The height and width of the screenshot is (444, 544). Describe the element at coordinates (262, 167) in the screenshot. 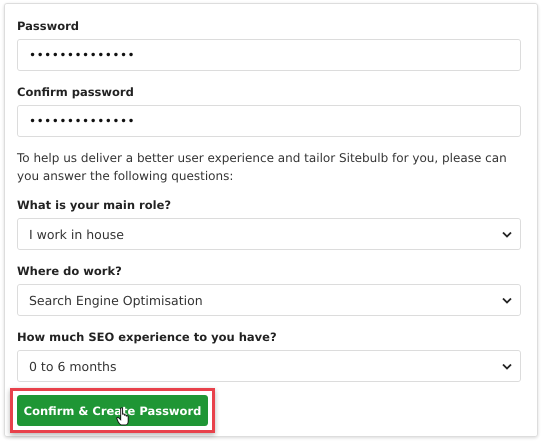

I see `instructions-text: To help us deliver a better user experience and tailor Sitebulb for you, please can you answer the following questions:` at that location.